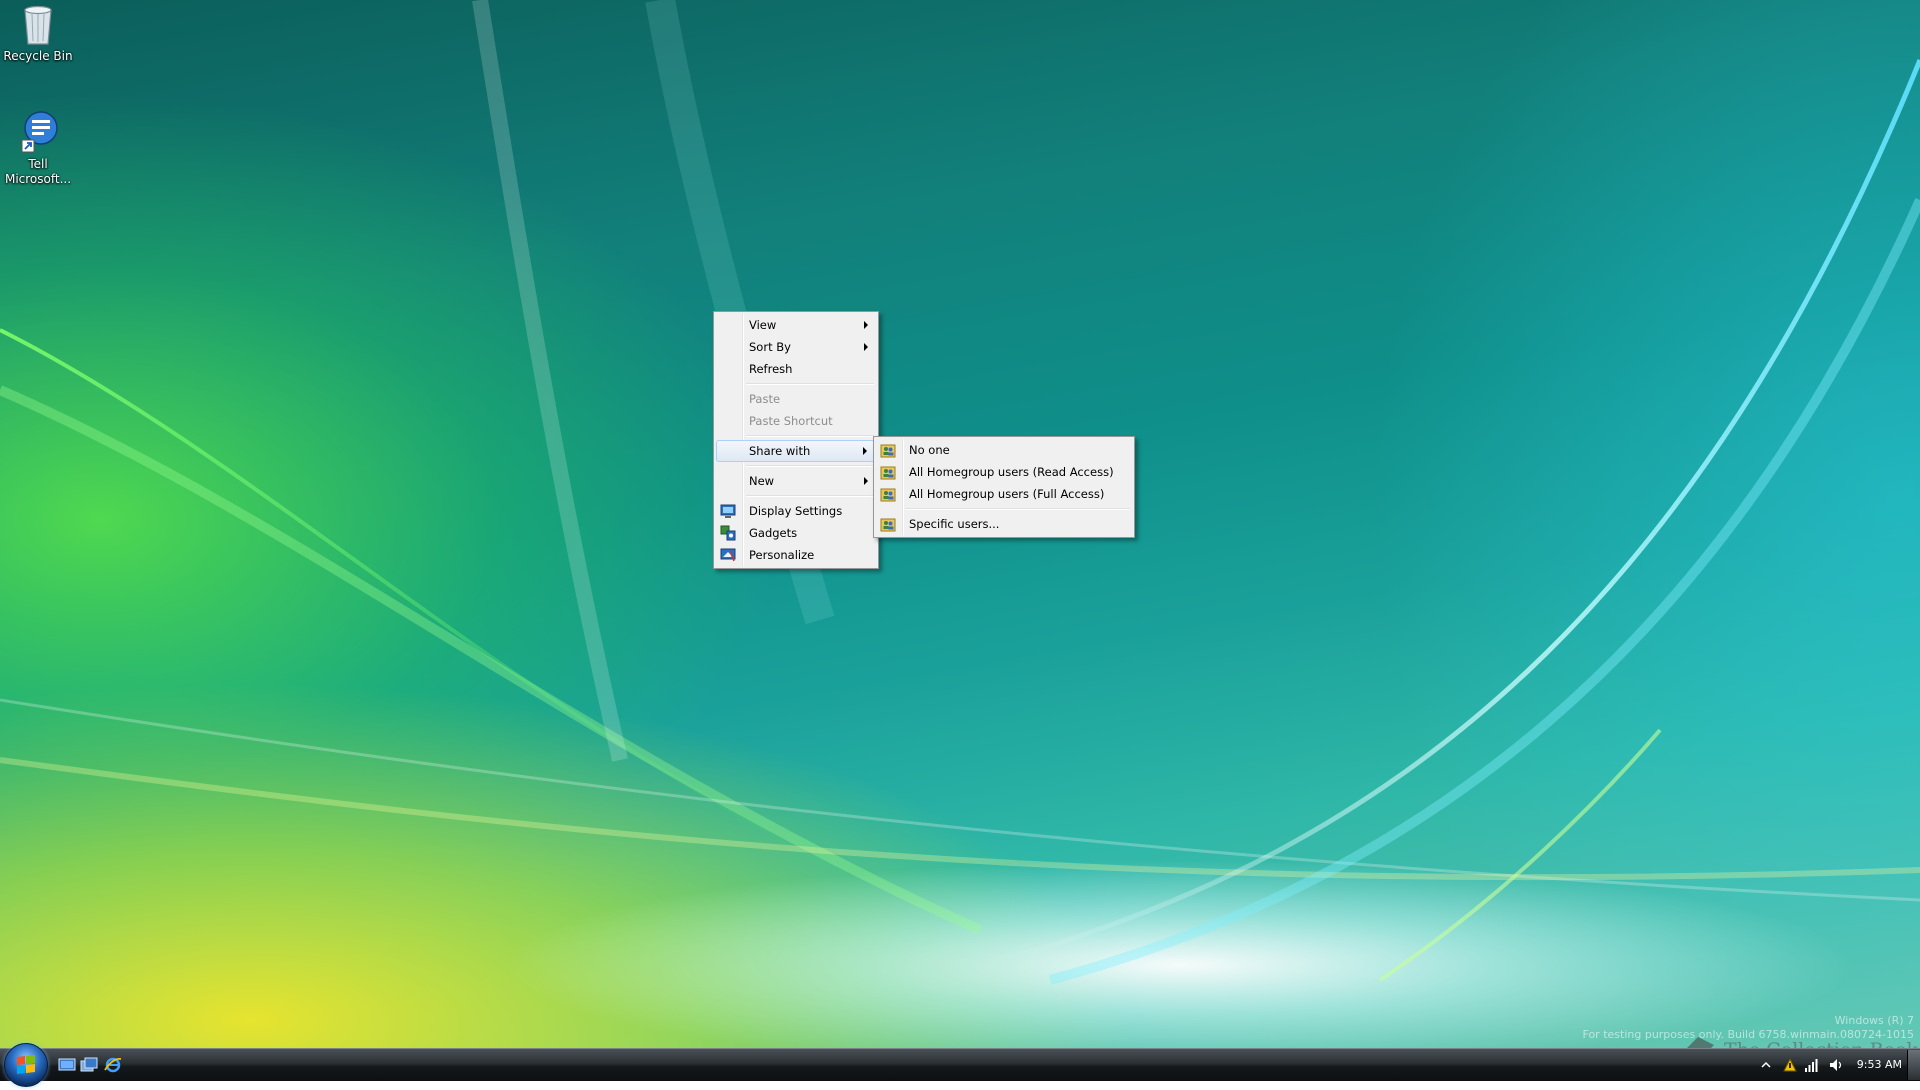 Image resolution: width=1920 pixels, height=1090 pixels. I want to click on menu-item-paste: Paste, so click(796, 399).